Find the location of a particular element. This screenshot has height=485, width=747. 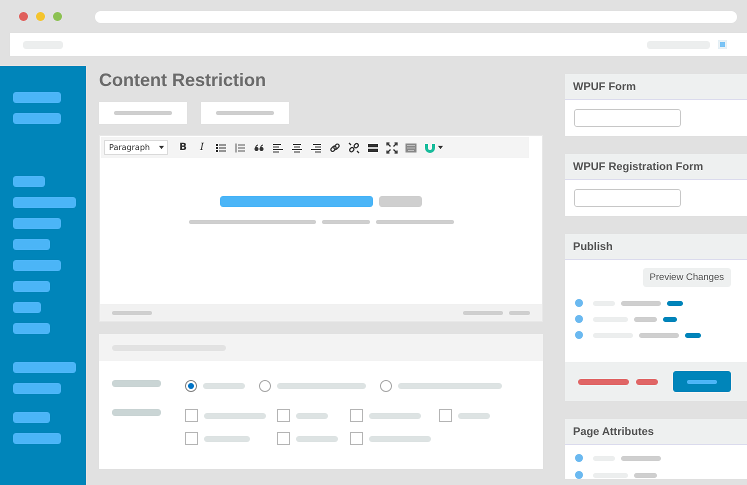

read-more-icon is located at coordinates (373, 148).